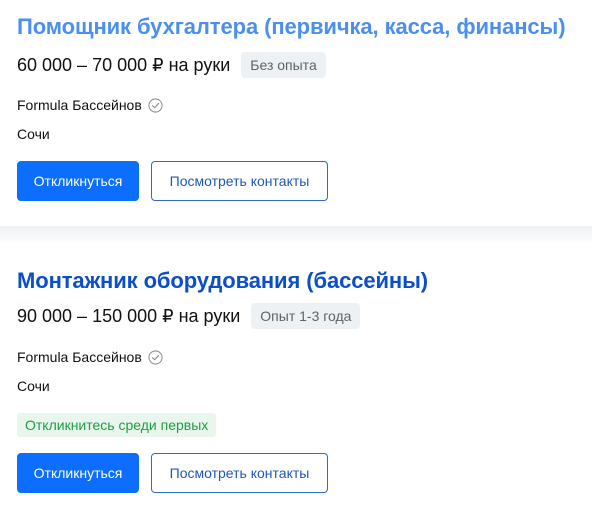  What do you see at coordinates (306, 316) in the screenshot?
I see `experience-badge: Опыт 1-3 года` at bounding box center [306, 316].